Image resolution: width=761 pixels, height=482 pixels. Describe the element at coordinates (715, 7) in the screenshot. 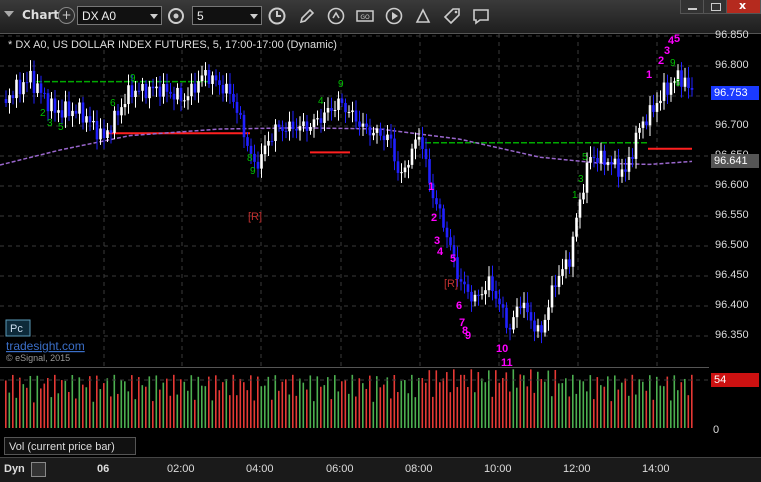

I see `maximize-button` at that location.